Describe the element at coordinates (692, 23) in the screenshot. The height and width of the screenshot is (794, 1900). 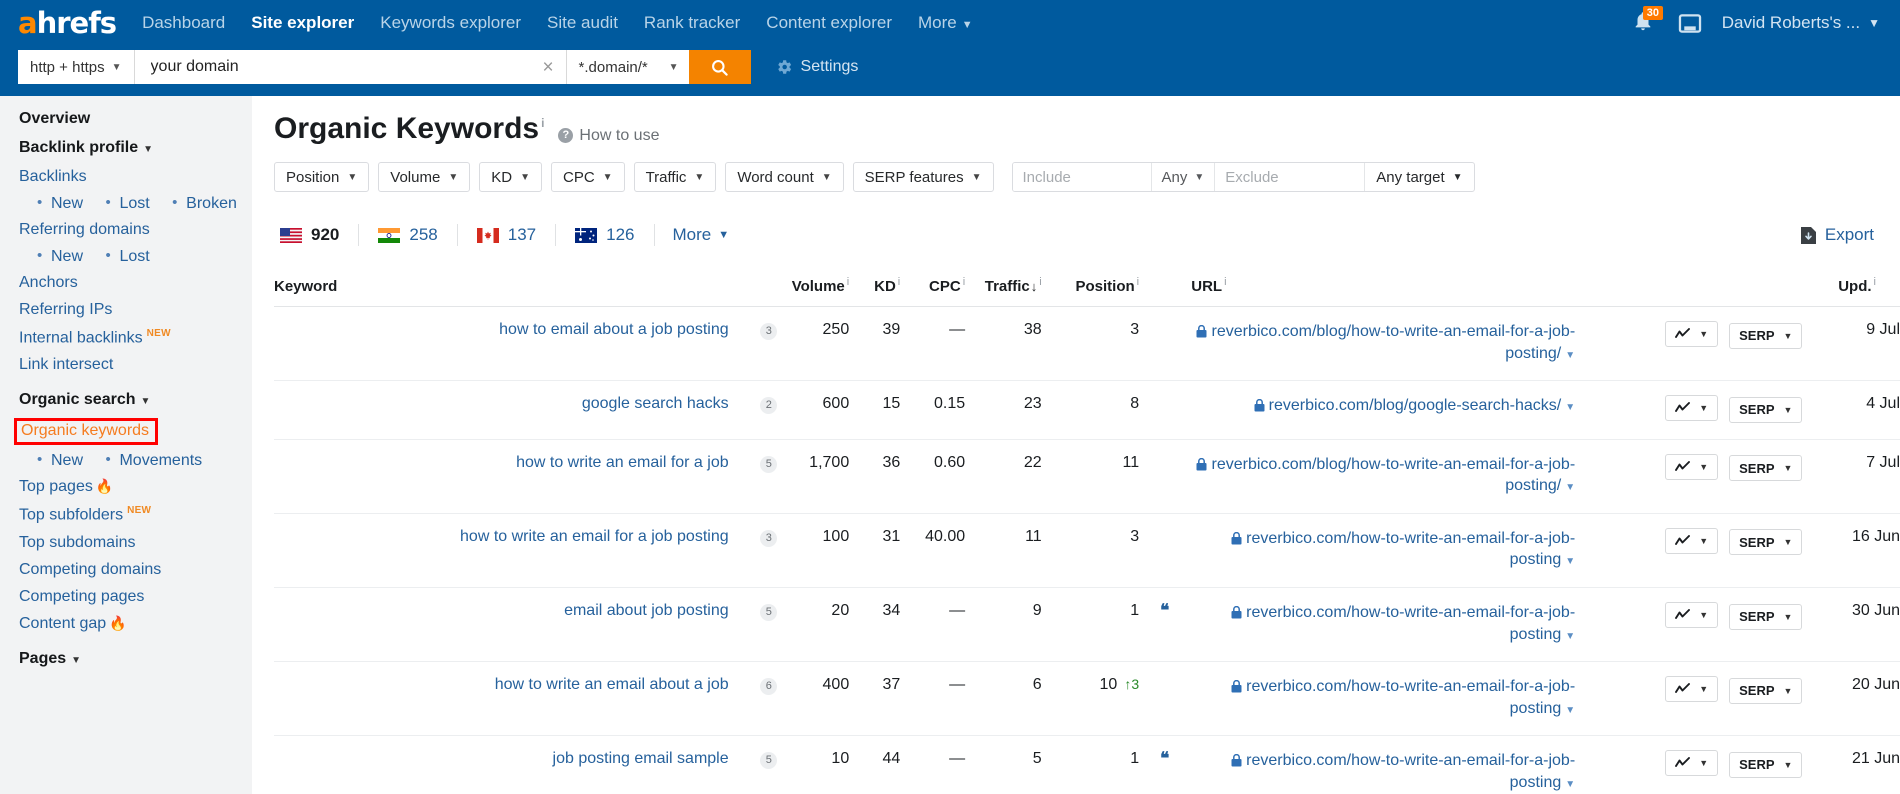
I see `nav-link-rank-tracker: Rank tracker` at that location.